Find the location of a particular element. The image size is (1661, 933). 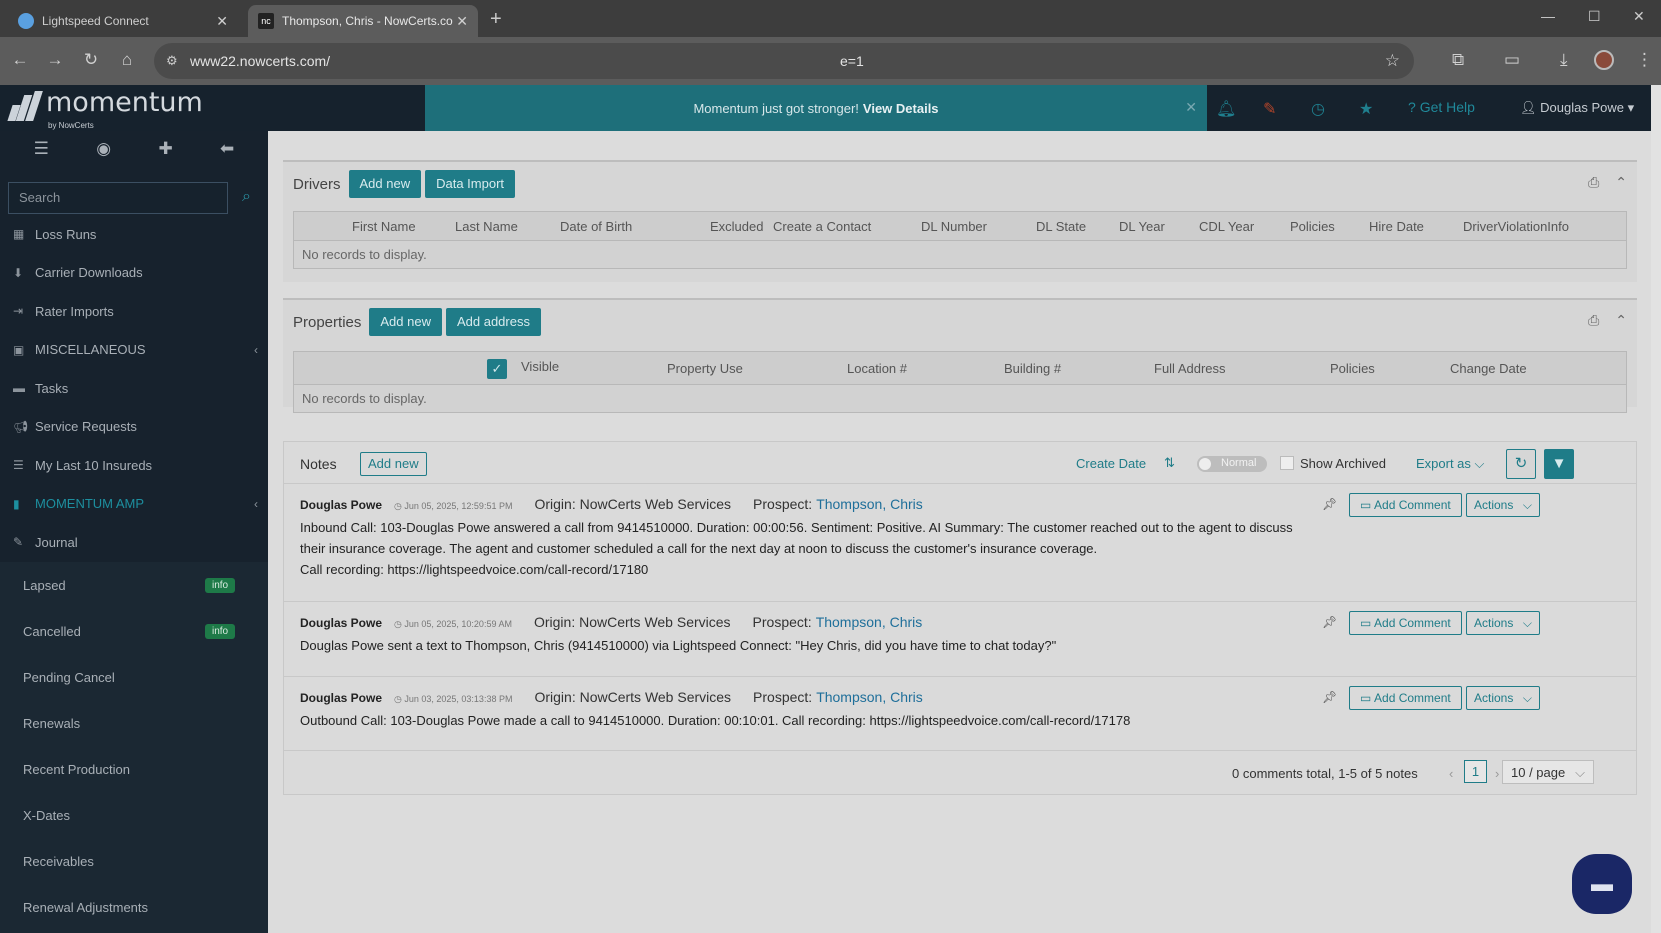

sort-create-date-button: Create Date is located at coordinates (1111, 463).